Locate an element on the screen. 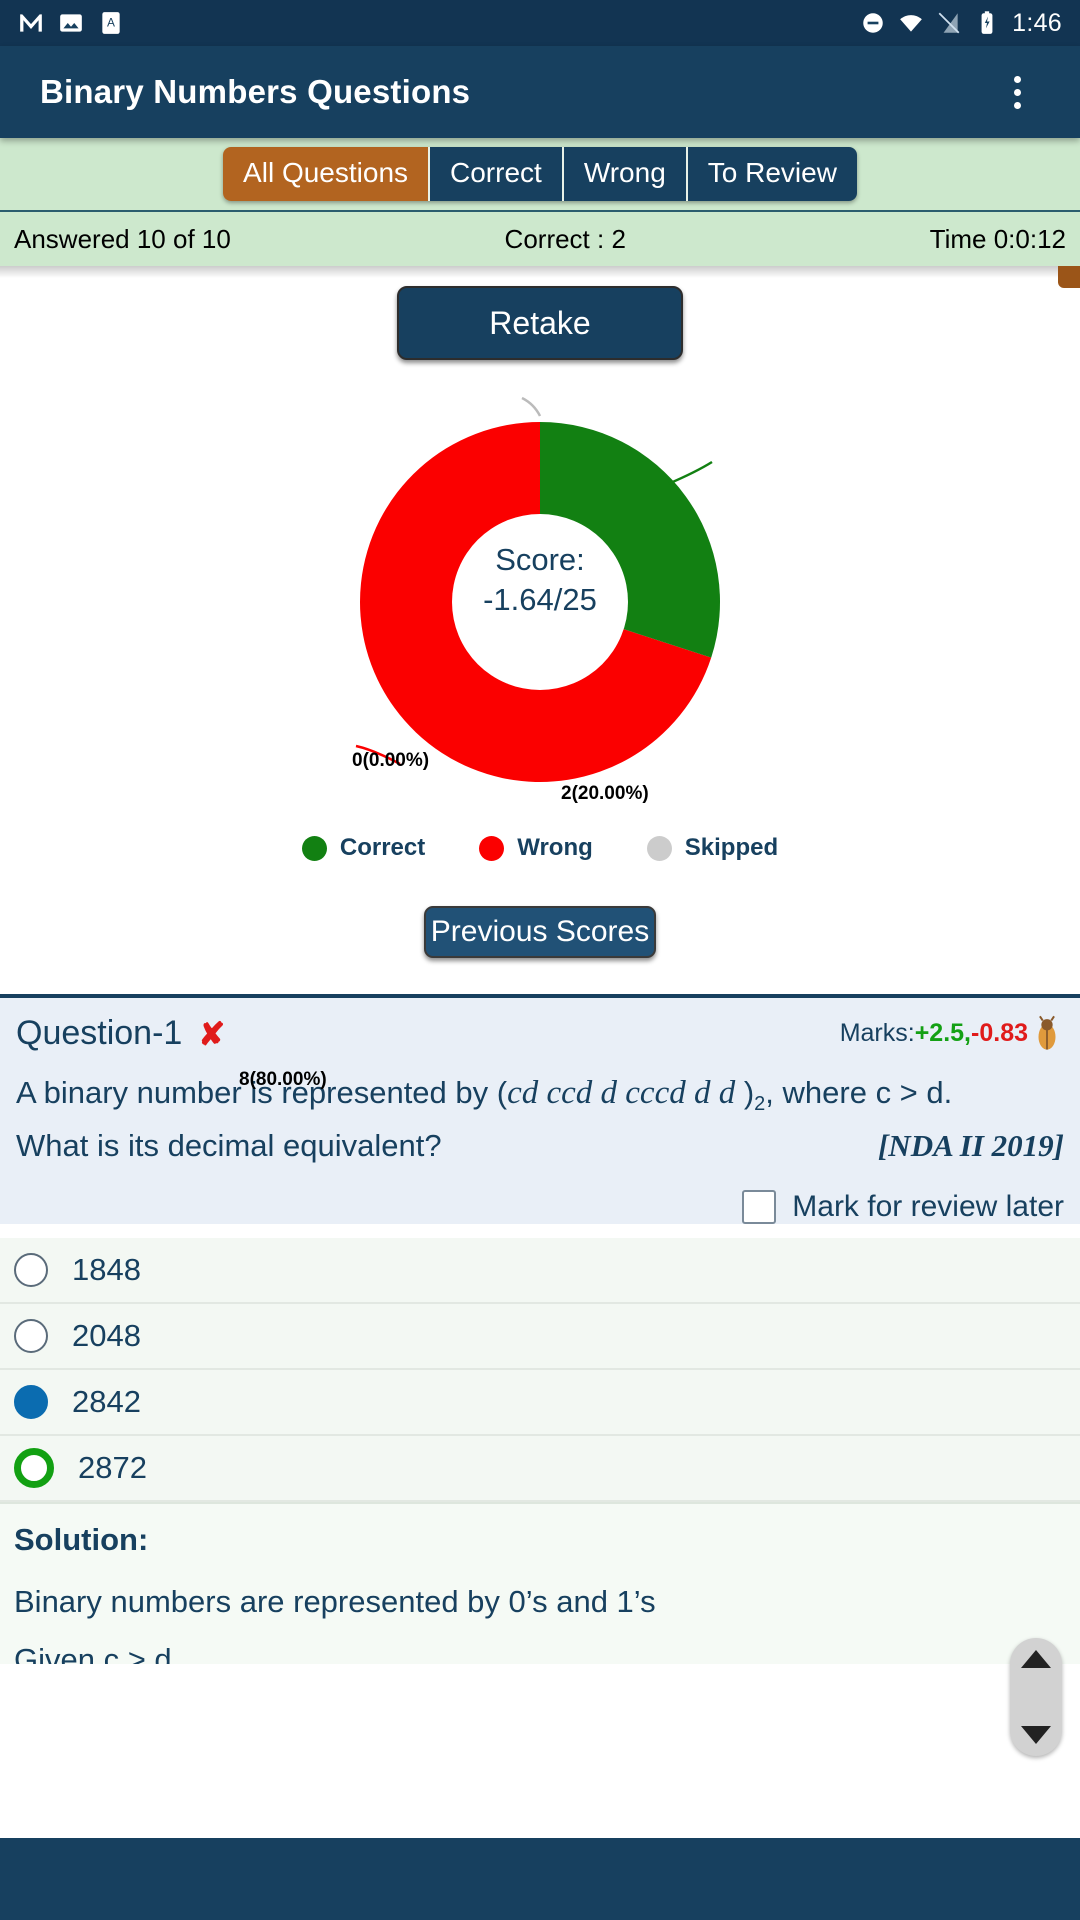 The width and height of the screenshot is (1080, 1920). bug-icon is located at coordinates (1047, 1034).